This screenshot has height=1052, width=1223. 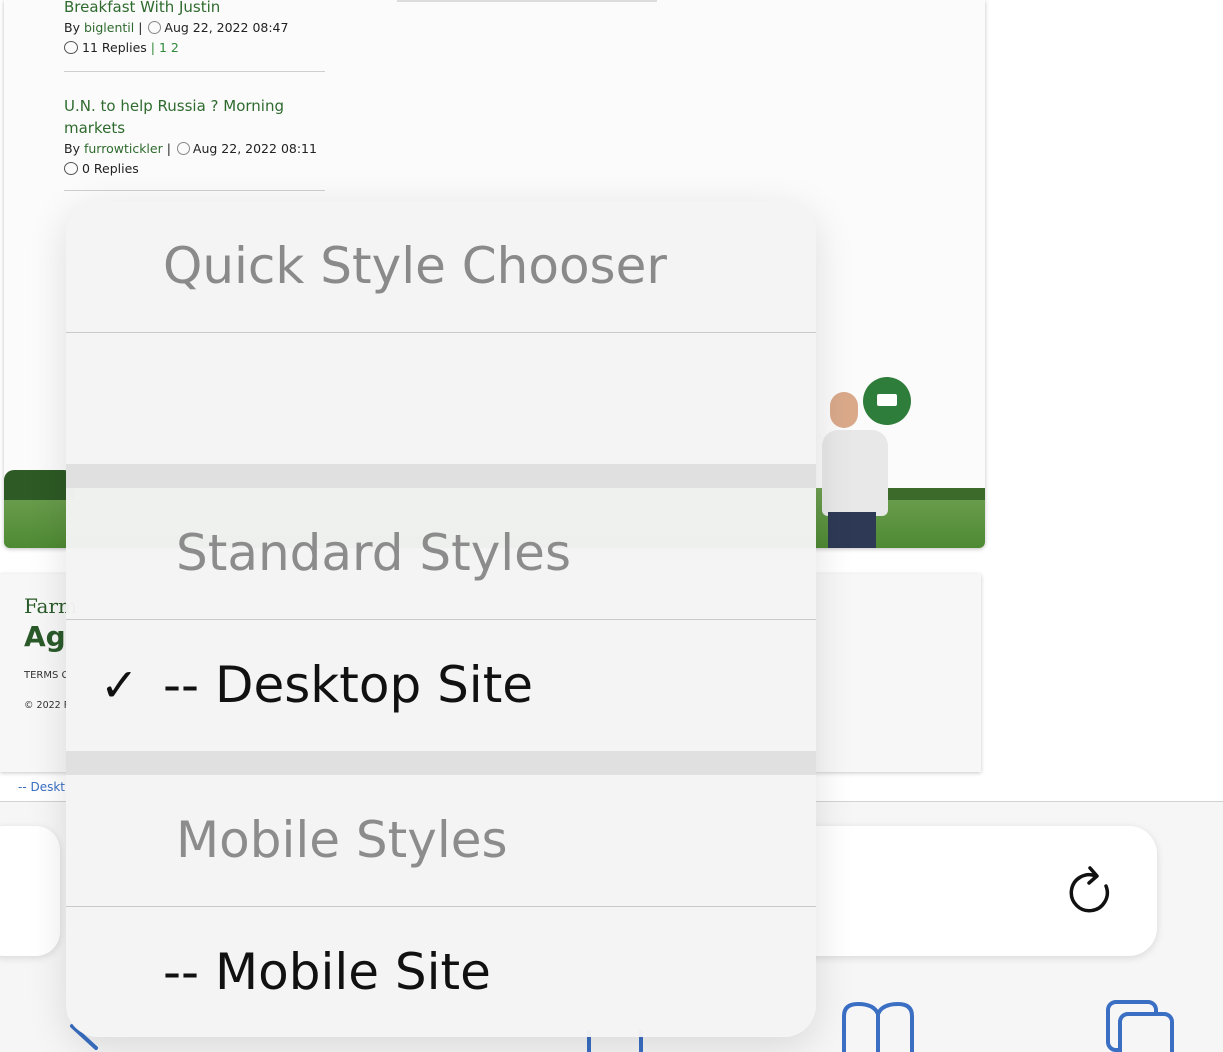 I want to click on thread-date: Aug 22, 2022 08:11, so click(x=254, y=148).